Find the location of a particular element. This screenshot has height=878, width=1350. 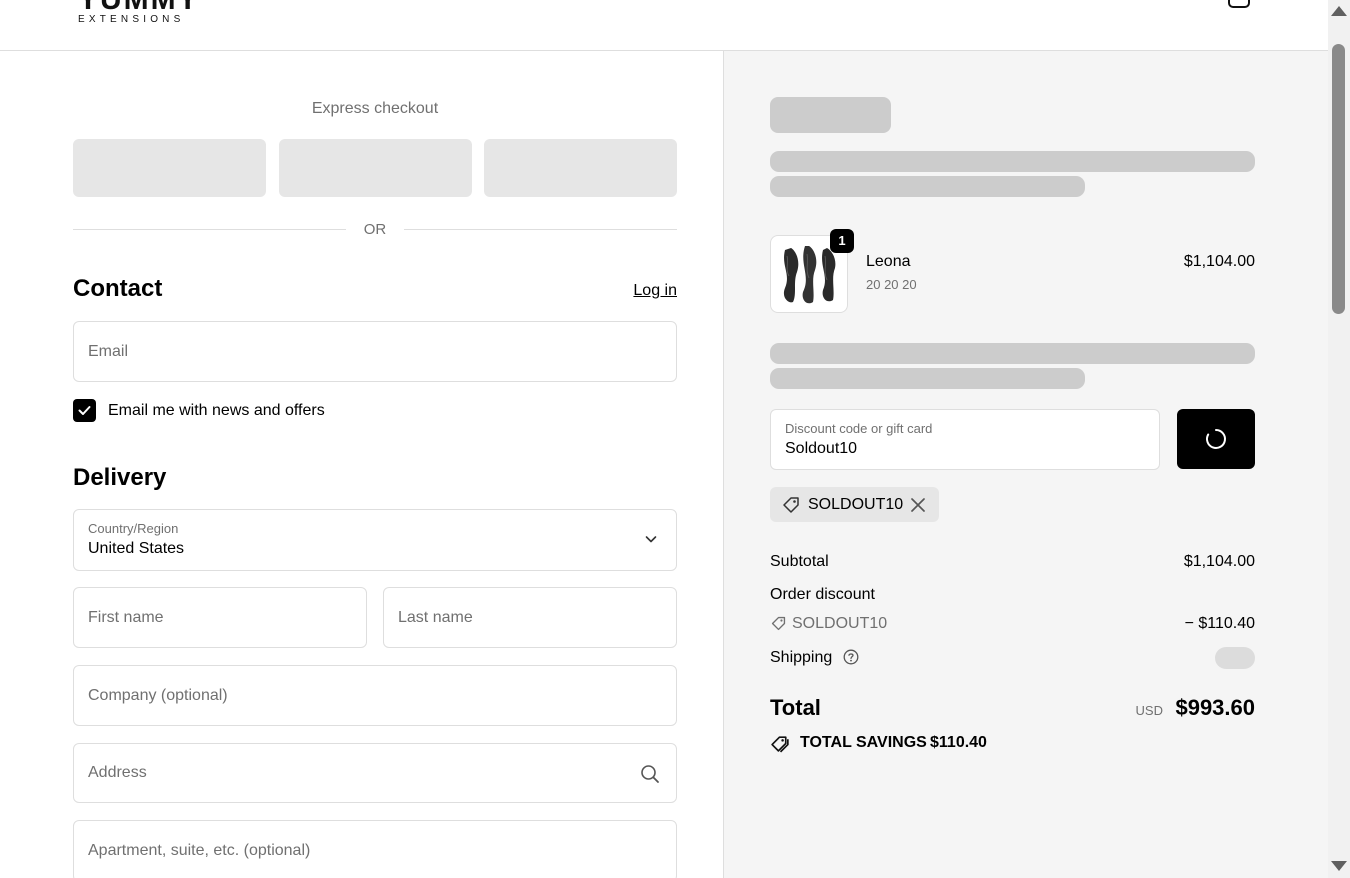

brand-tagline: EXTENSIONS is located at coordinates (131, 19).